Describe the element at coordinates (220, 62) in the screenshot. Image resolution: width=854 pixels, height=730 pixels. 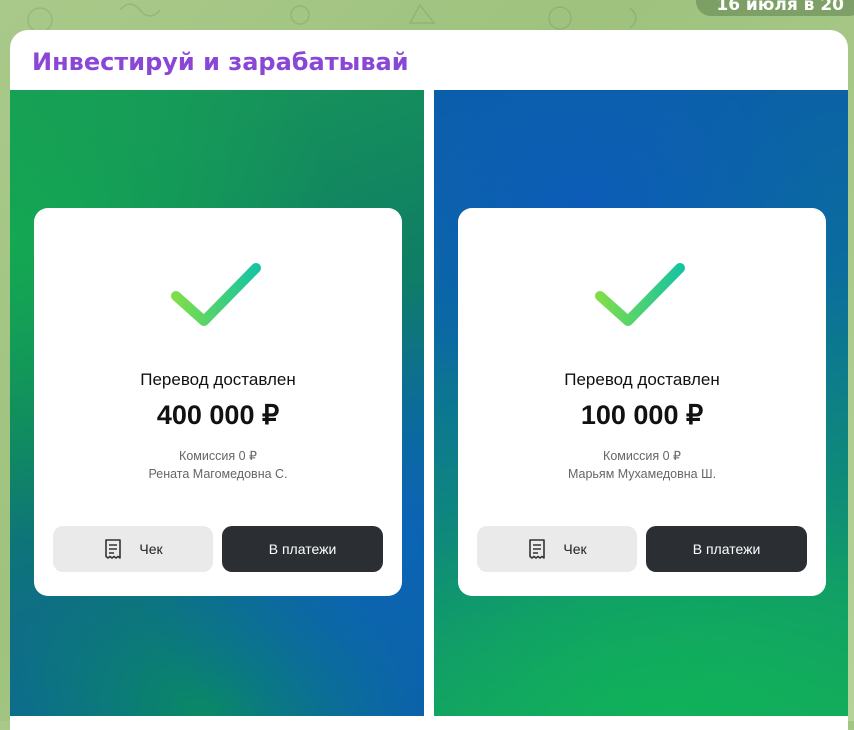
I see `channel-name: Инвестируй и зарабатывай` at that location.